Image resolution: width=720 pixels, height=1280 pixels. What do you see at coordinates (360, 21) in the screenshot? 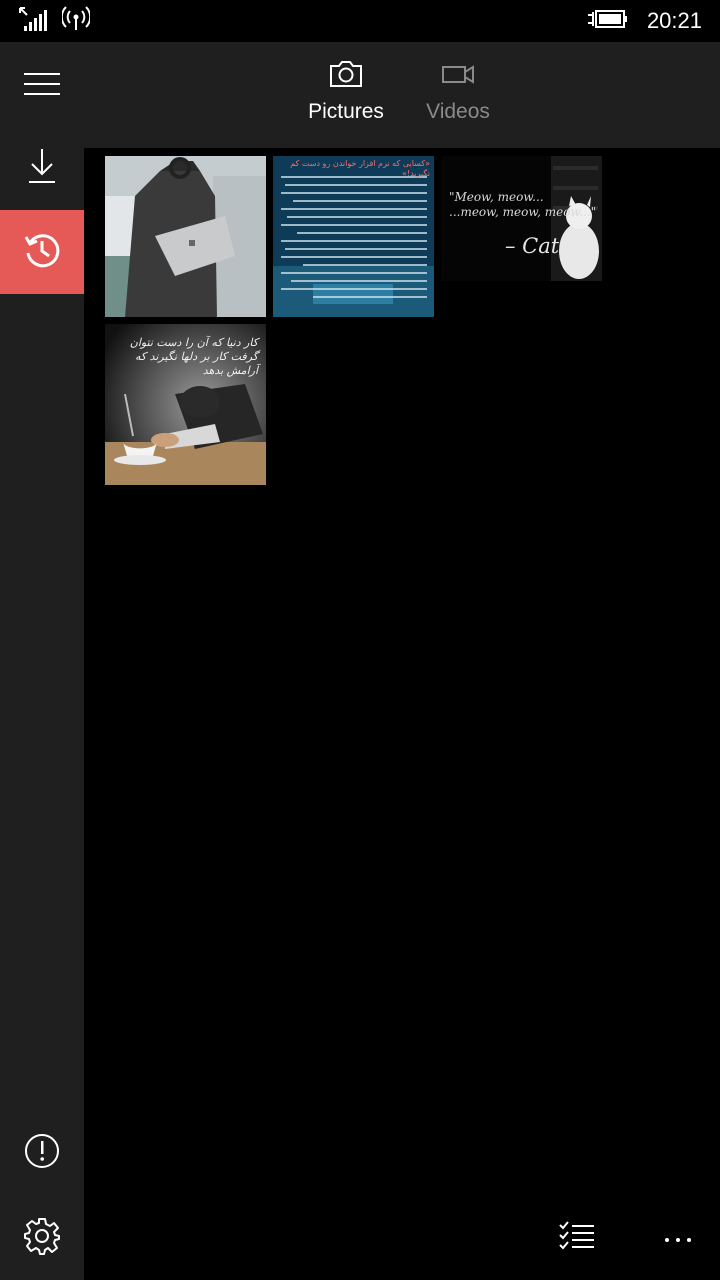
I see `status-bar: 20:21` at bounding box center [360, 21].